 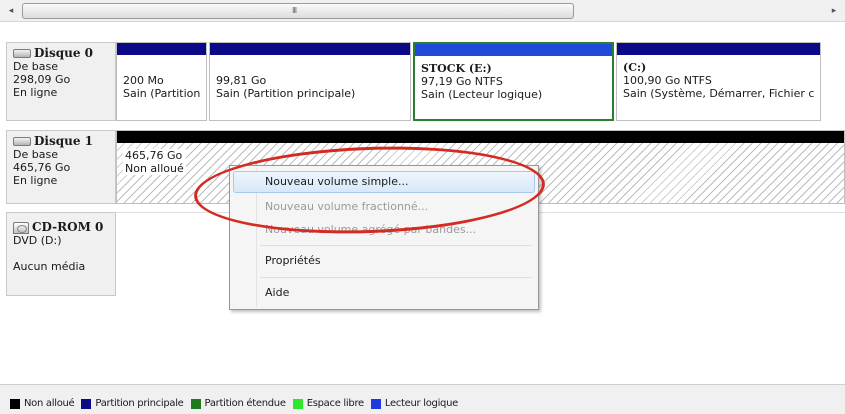 What do you see at coordinates (63, 141) in the screenshot?
I see `disk-1-name: Disque 1` at bounding box center [63, 141].